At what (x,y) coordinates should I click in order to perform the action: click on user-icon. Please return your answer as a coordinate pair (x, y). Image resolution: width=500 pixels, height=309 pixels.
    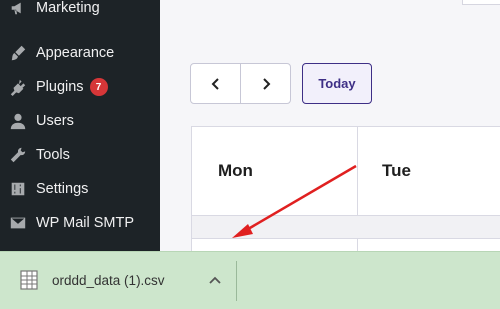
    Looking at the image, I should click on (18, 121).